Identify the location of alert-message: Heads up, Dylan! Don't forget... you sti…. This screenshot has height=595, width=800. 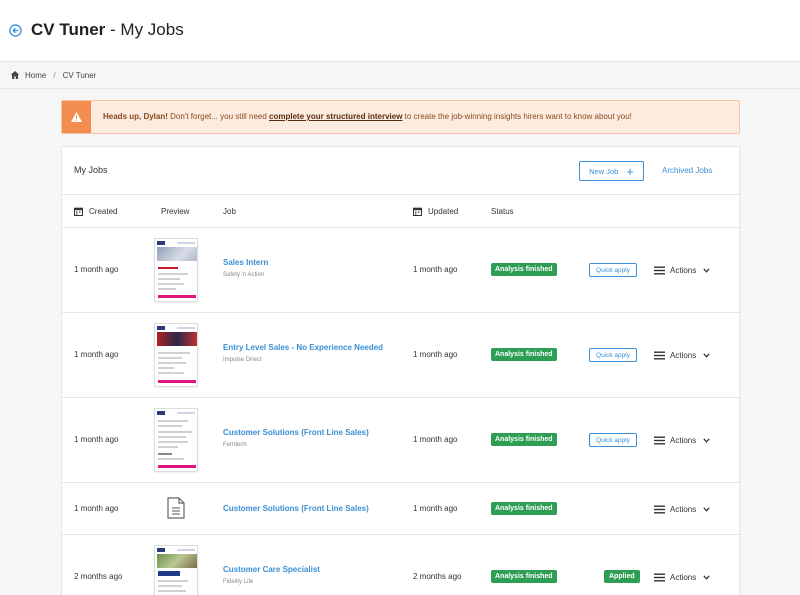
(367, 116).